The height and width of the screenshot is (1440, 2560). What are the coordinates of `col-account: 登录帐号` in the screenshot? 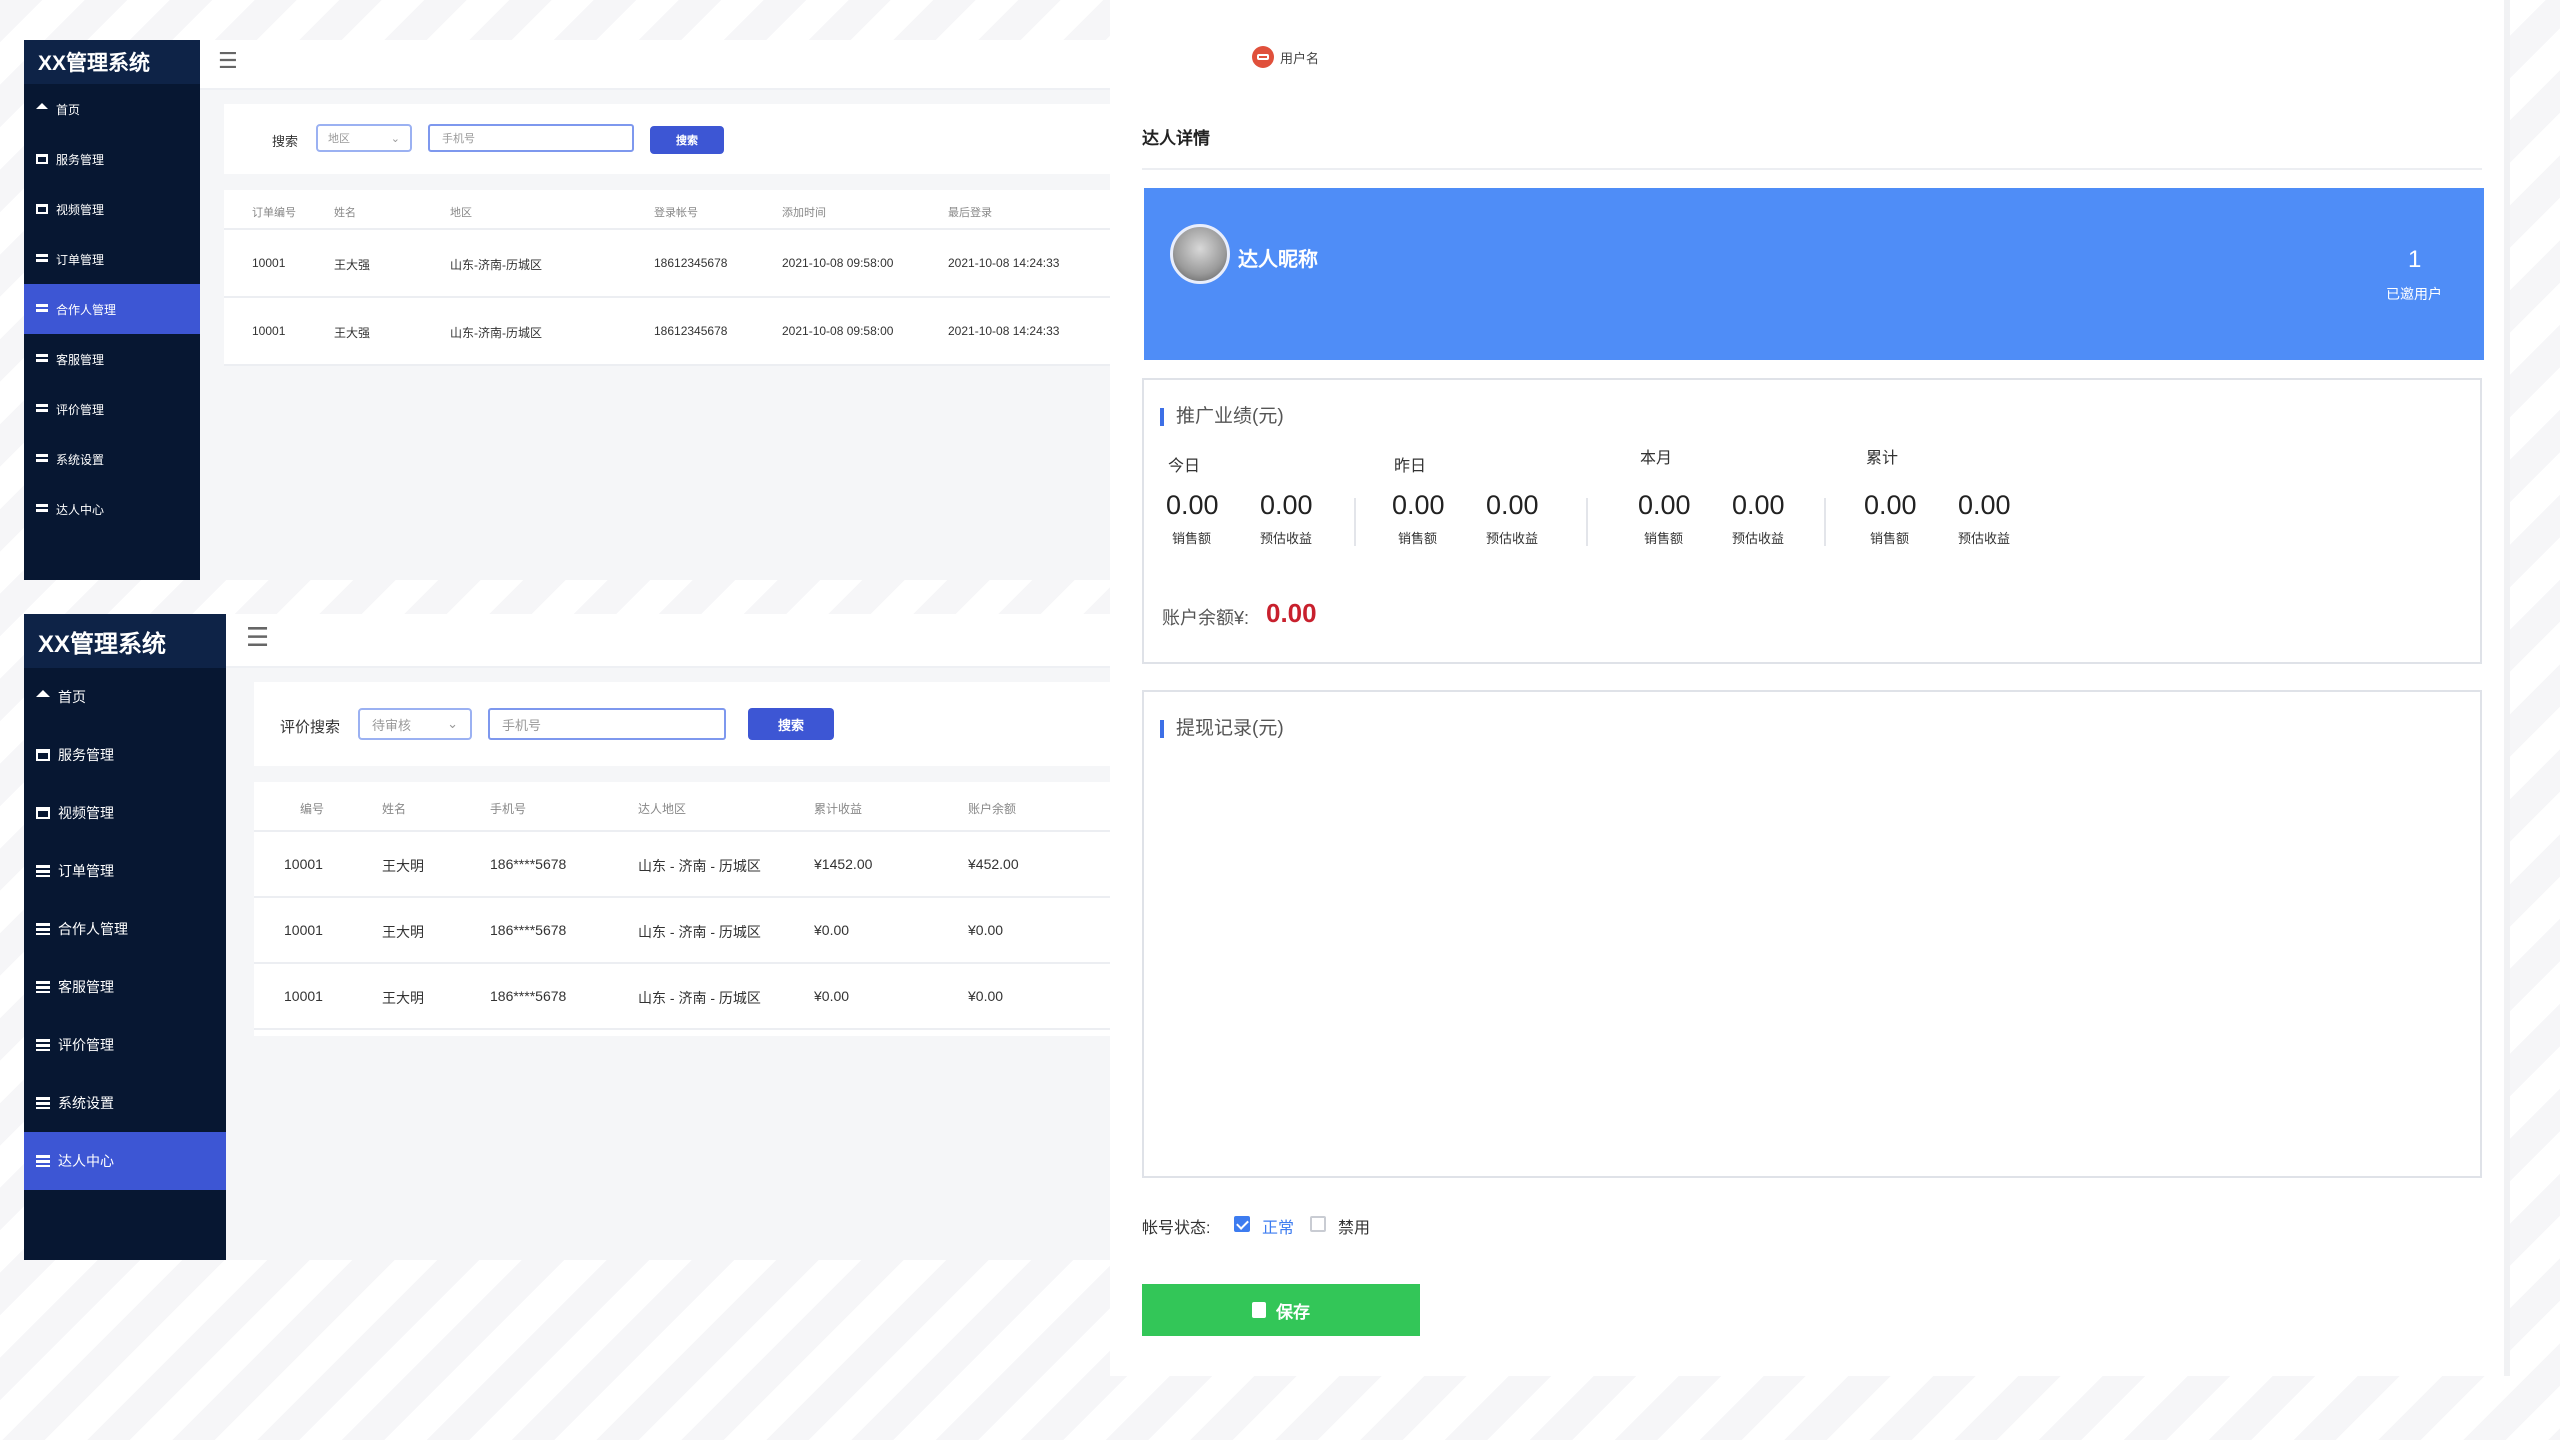 It's located at (676, 213).